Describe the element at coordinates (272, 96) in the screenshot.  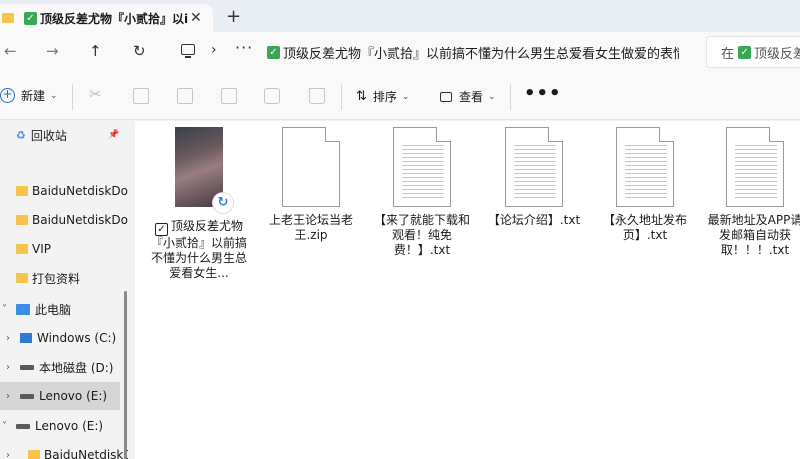
I see `share-icon` at that location.